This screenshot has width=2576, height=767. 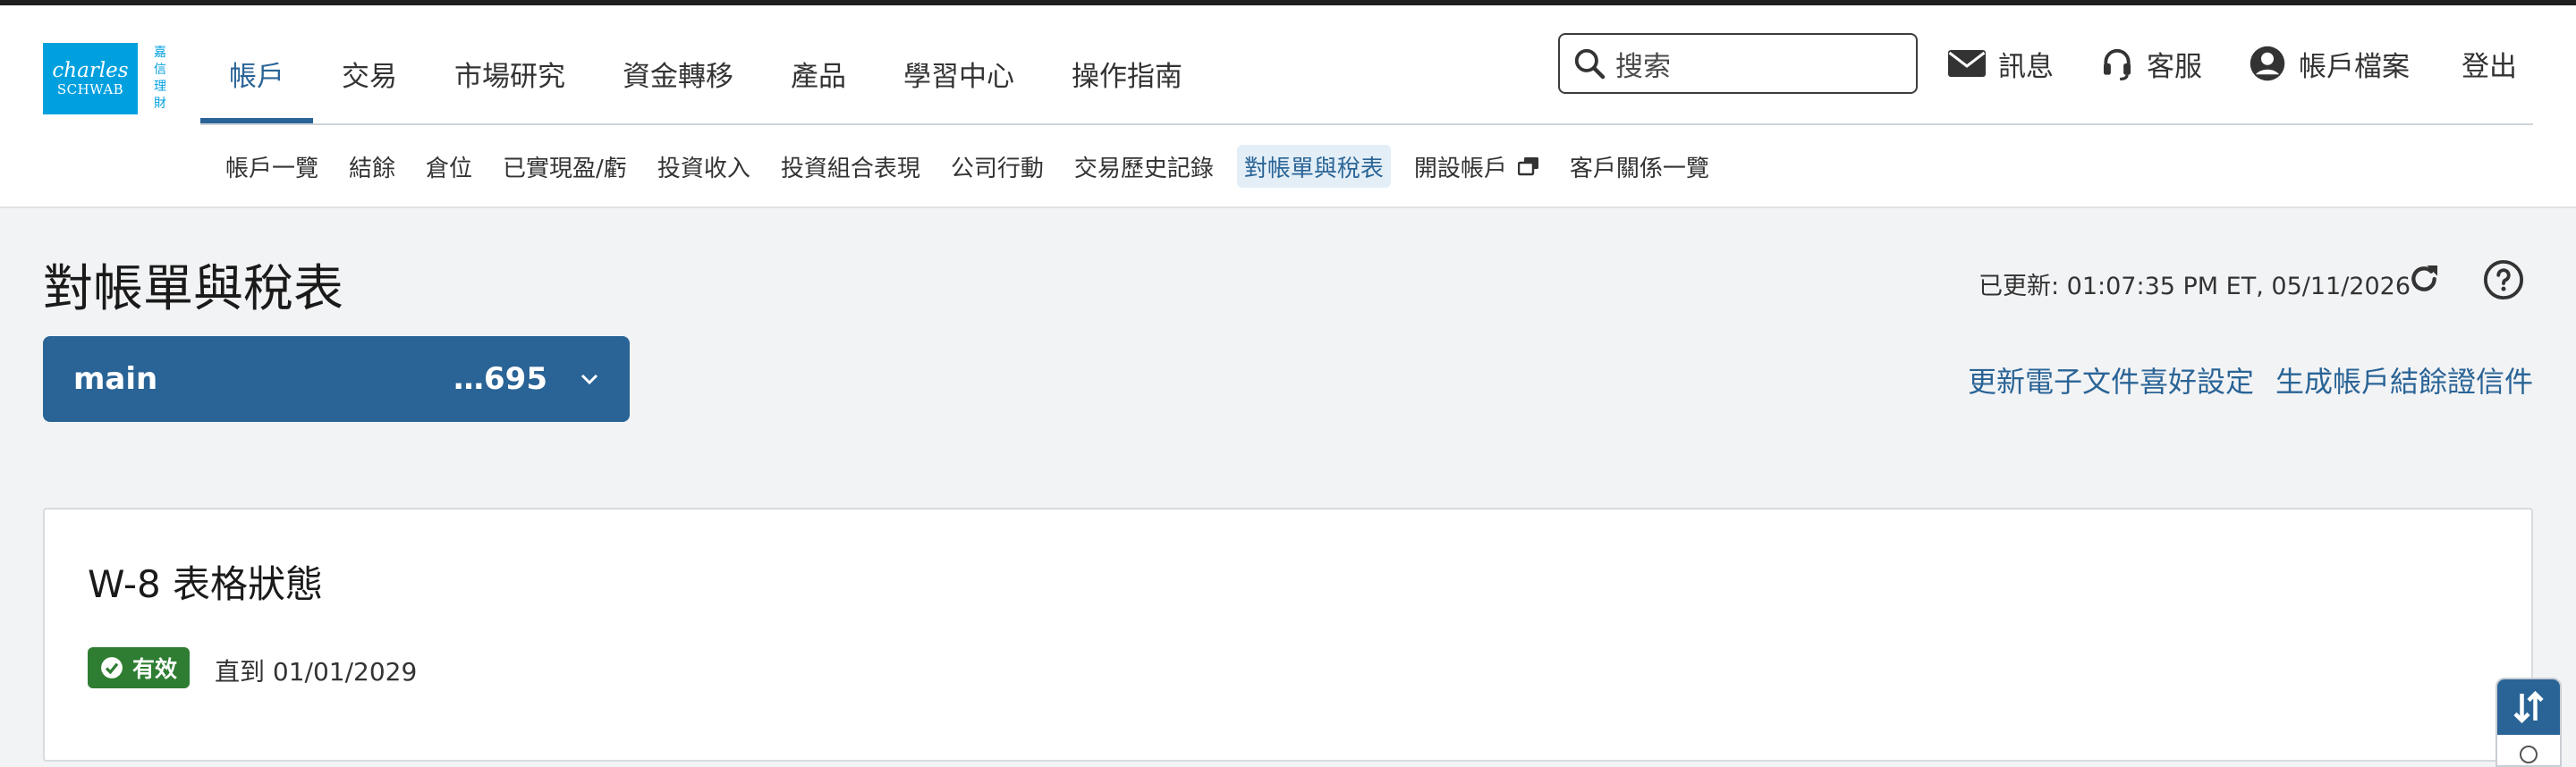 What do you see at coordinates (193, 289) in the screenshot?
I see `page-title: 對帳單與稅表` at bounding box center [193, 289].